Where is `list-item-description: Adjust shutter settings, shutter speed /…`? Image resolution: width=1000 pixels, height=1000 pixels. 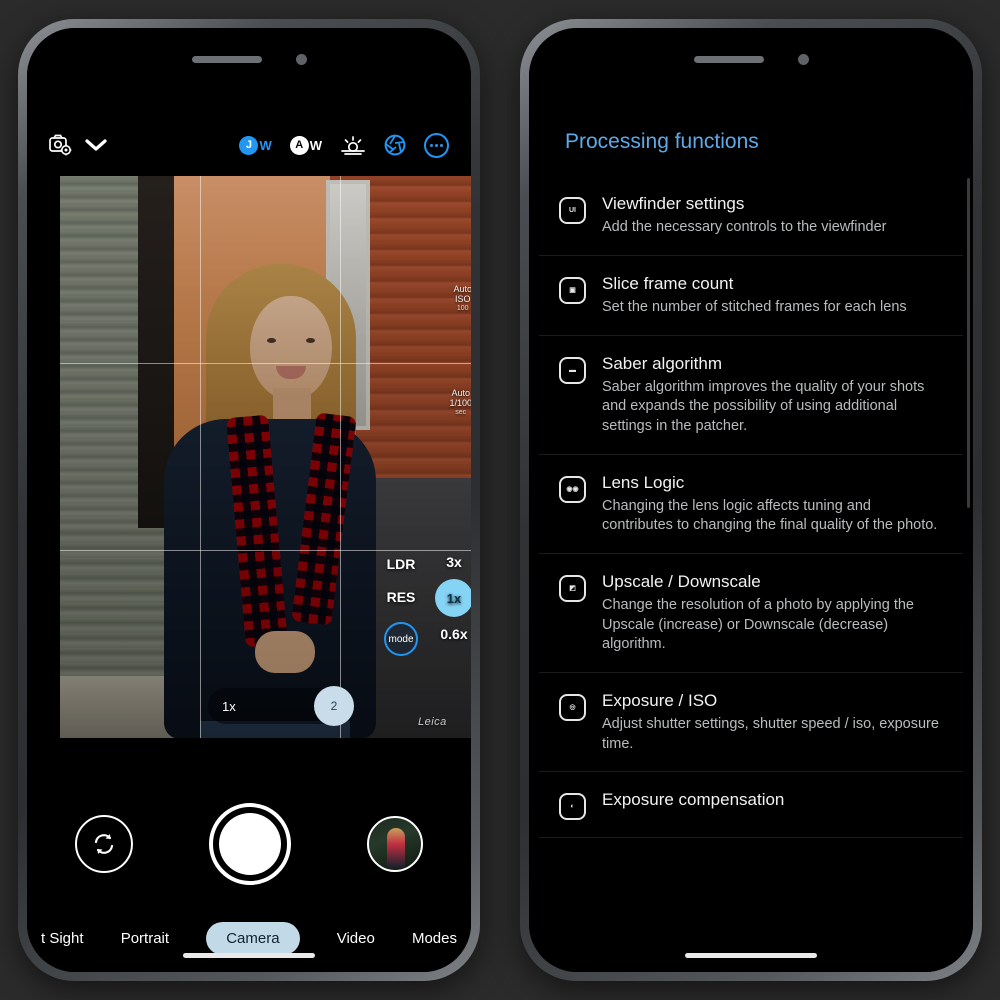 list-item-description: Adjust shutter settings, shutter speed /… is located at coordinates (770, 734).